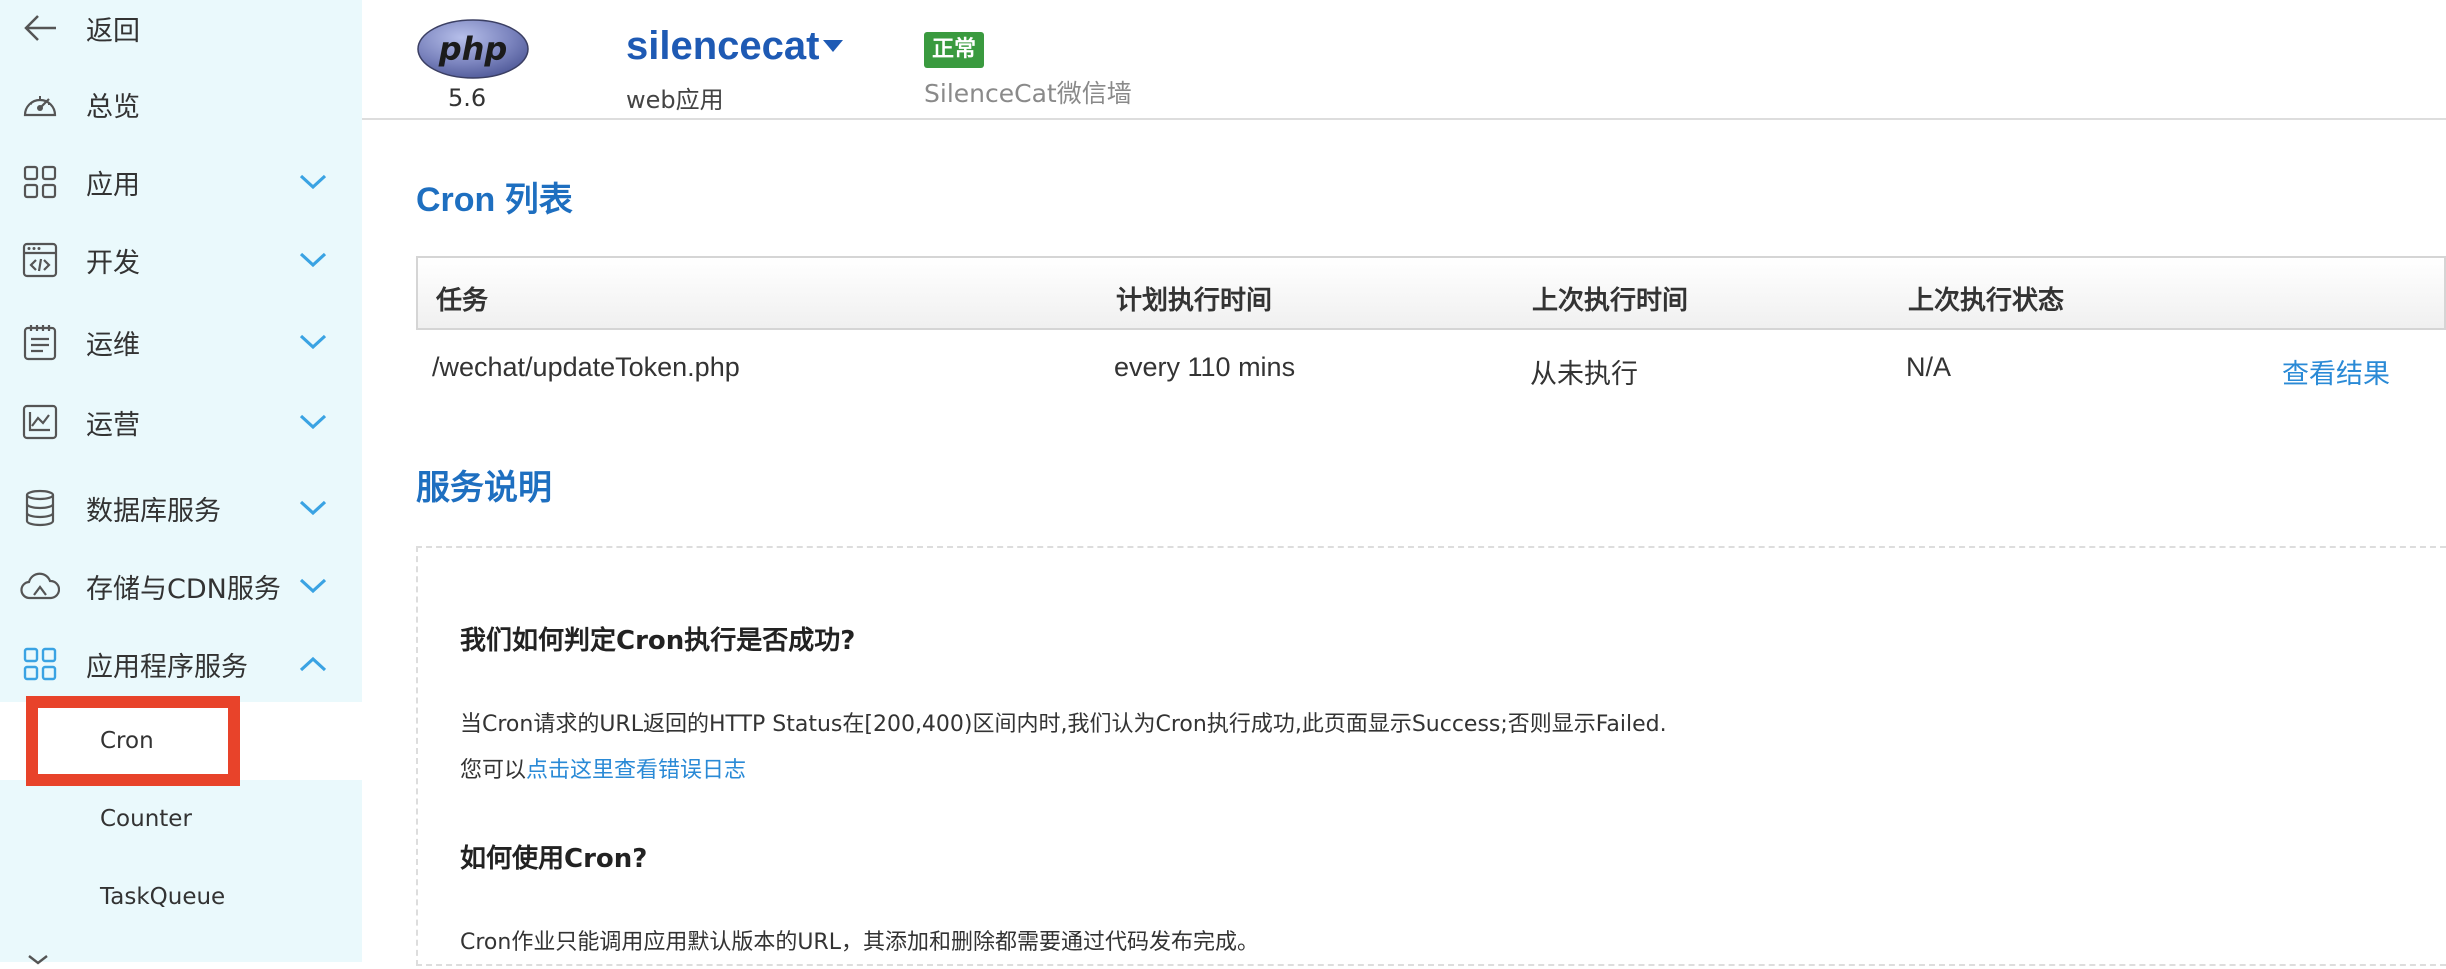 This screenshot has width=2446, height=969. What do you see at coordinates (954, 50) in the screenshot?
I see `status-badge: 正常` at bounding box center [954, 50].